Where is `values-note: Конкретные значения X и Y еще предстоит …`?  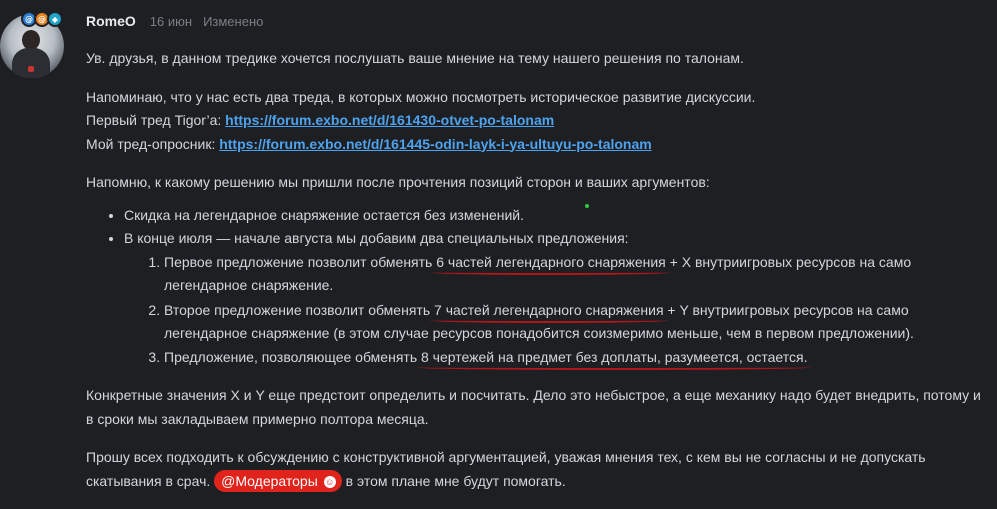
values-note: Конкретные значения X и Y еще предстоит … is located at coordinates (533, 407).